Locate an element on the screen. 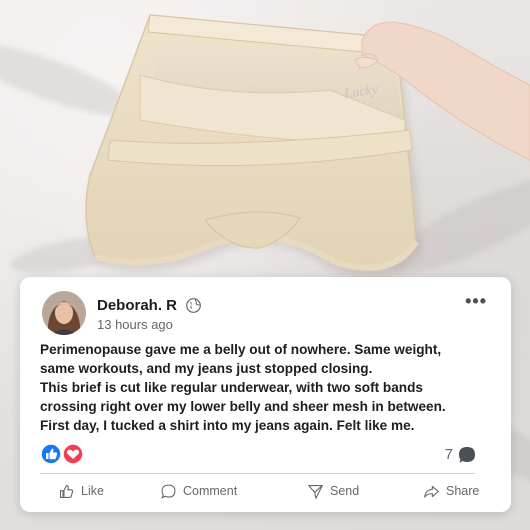 This screenshot has width=530, height=530. like-button: Like is located at coordinates (81, 491).